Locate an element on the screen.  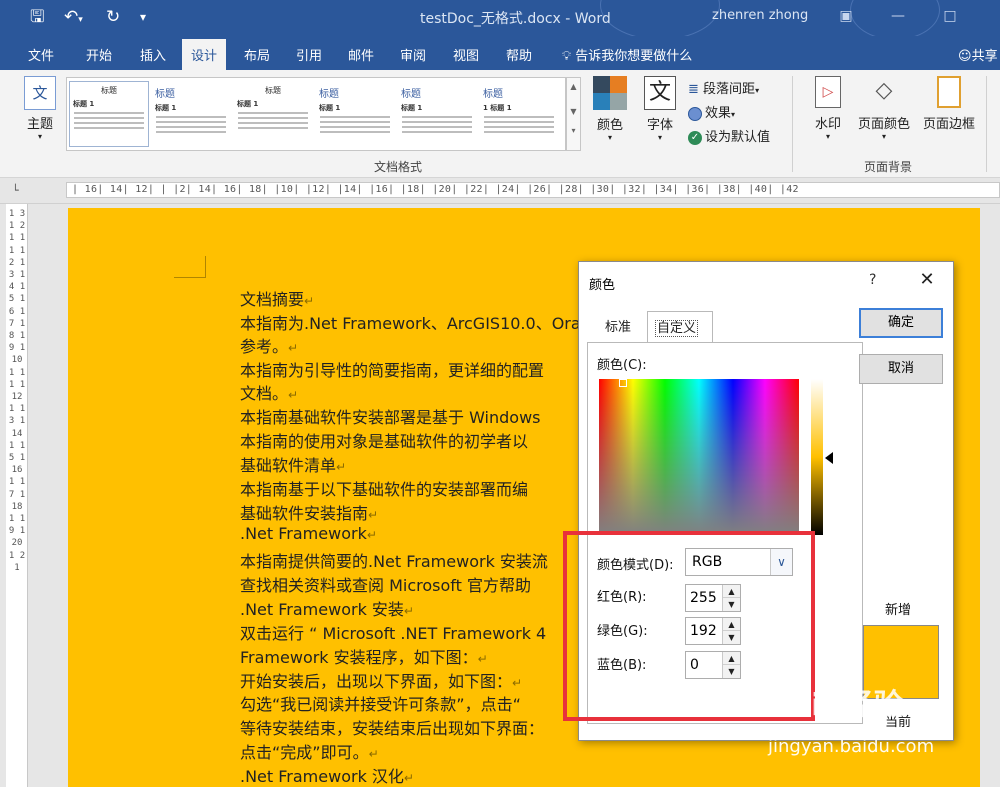
paragraph-spacing-button: ≣ 段落间距▾ is located at coordinates (723, 87).